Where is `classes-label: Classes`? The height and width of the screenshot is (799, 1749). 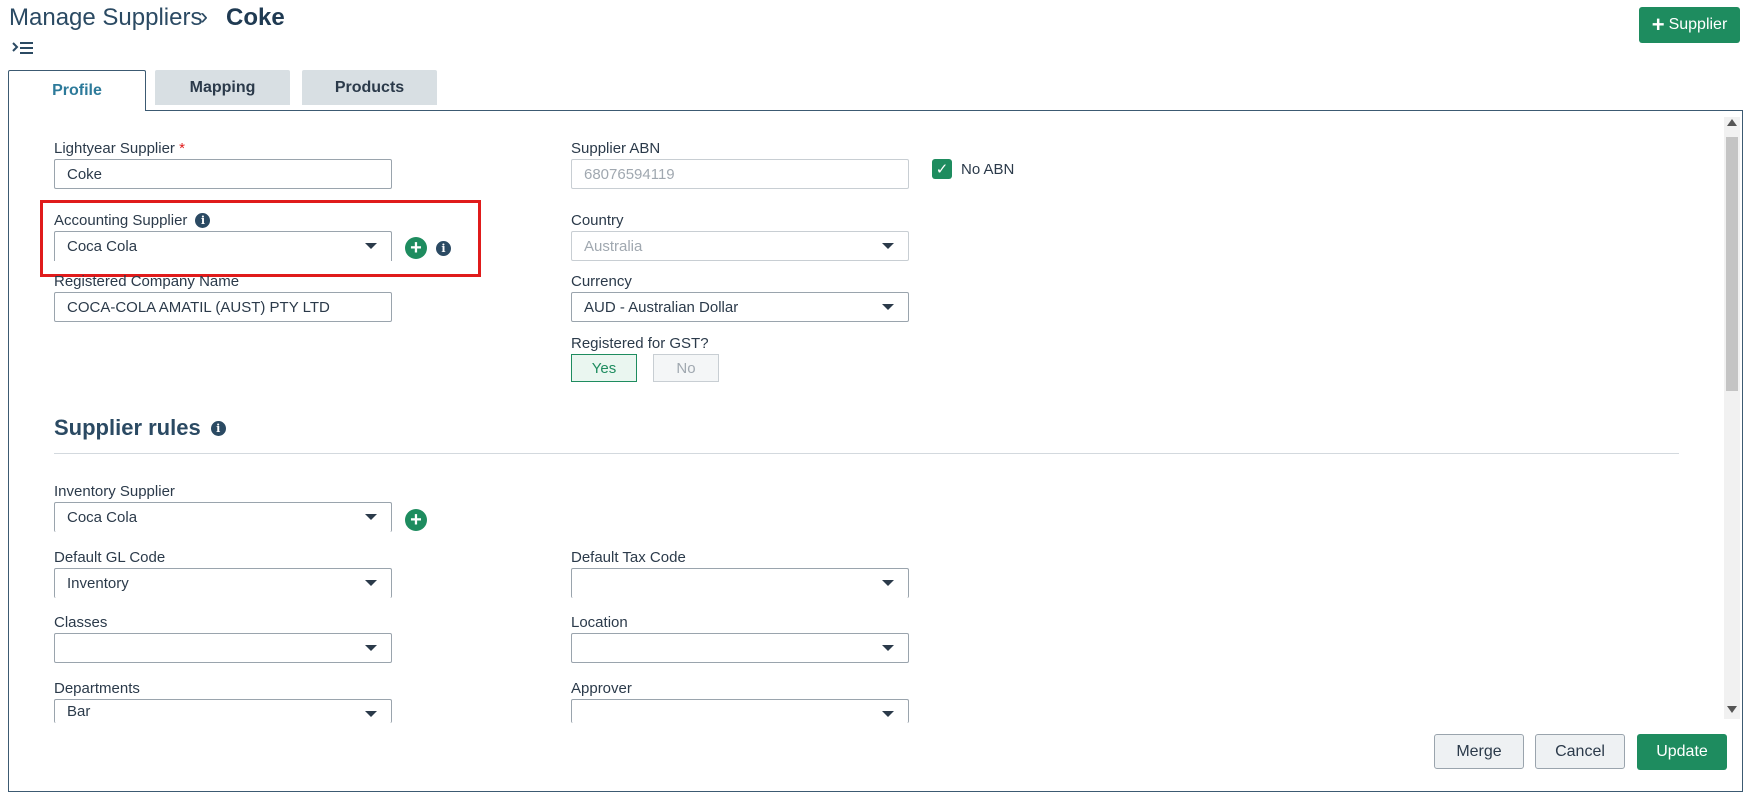 classes-label: Classes is located at coordinates (81, 622).